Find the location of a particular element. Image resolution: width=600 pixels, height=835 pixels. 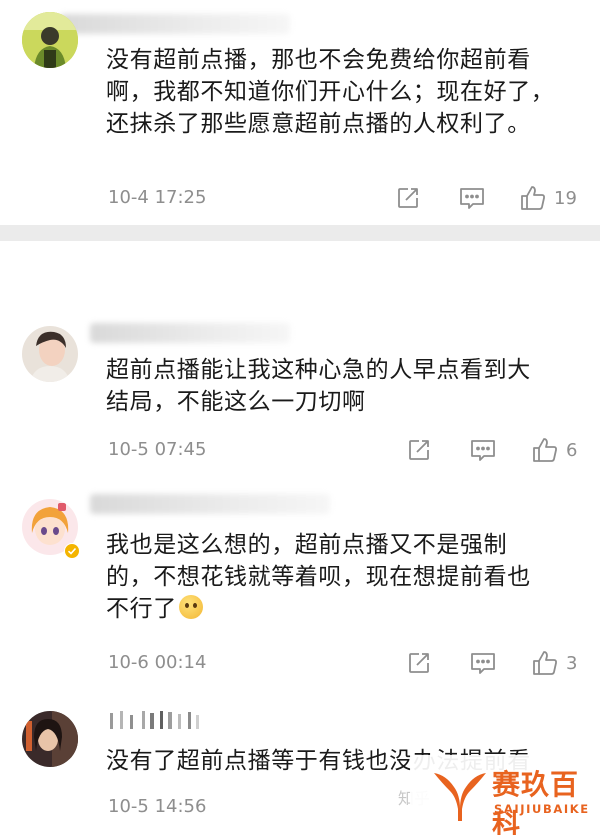

like-button: 6 is located at coordinates (554, 450).